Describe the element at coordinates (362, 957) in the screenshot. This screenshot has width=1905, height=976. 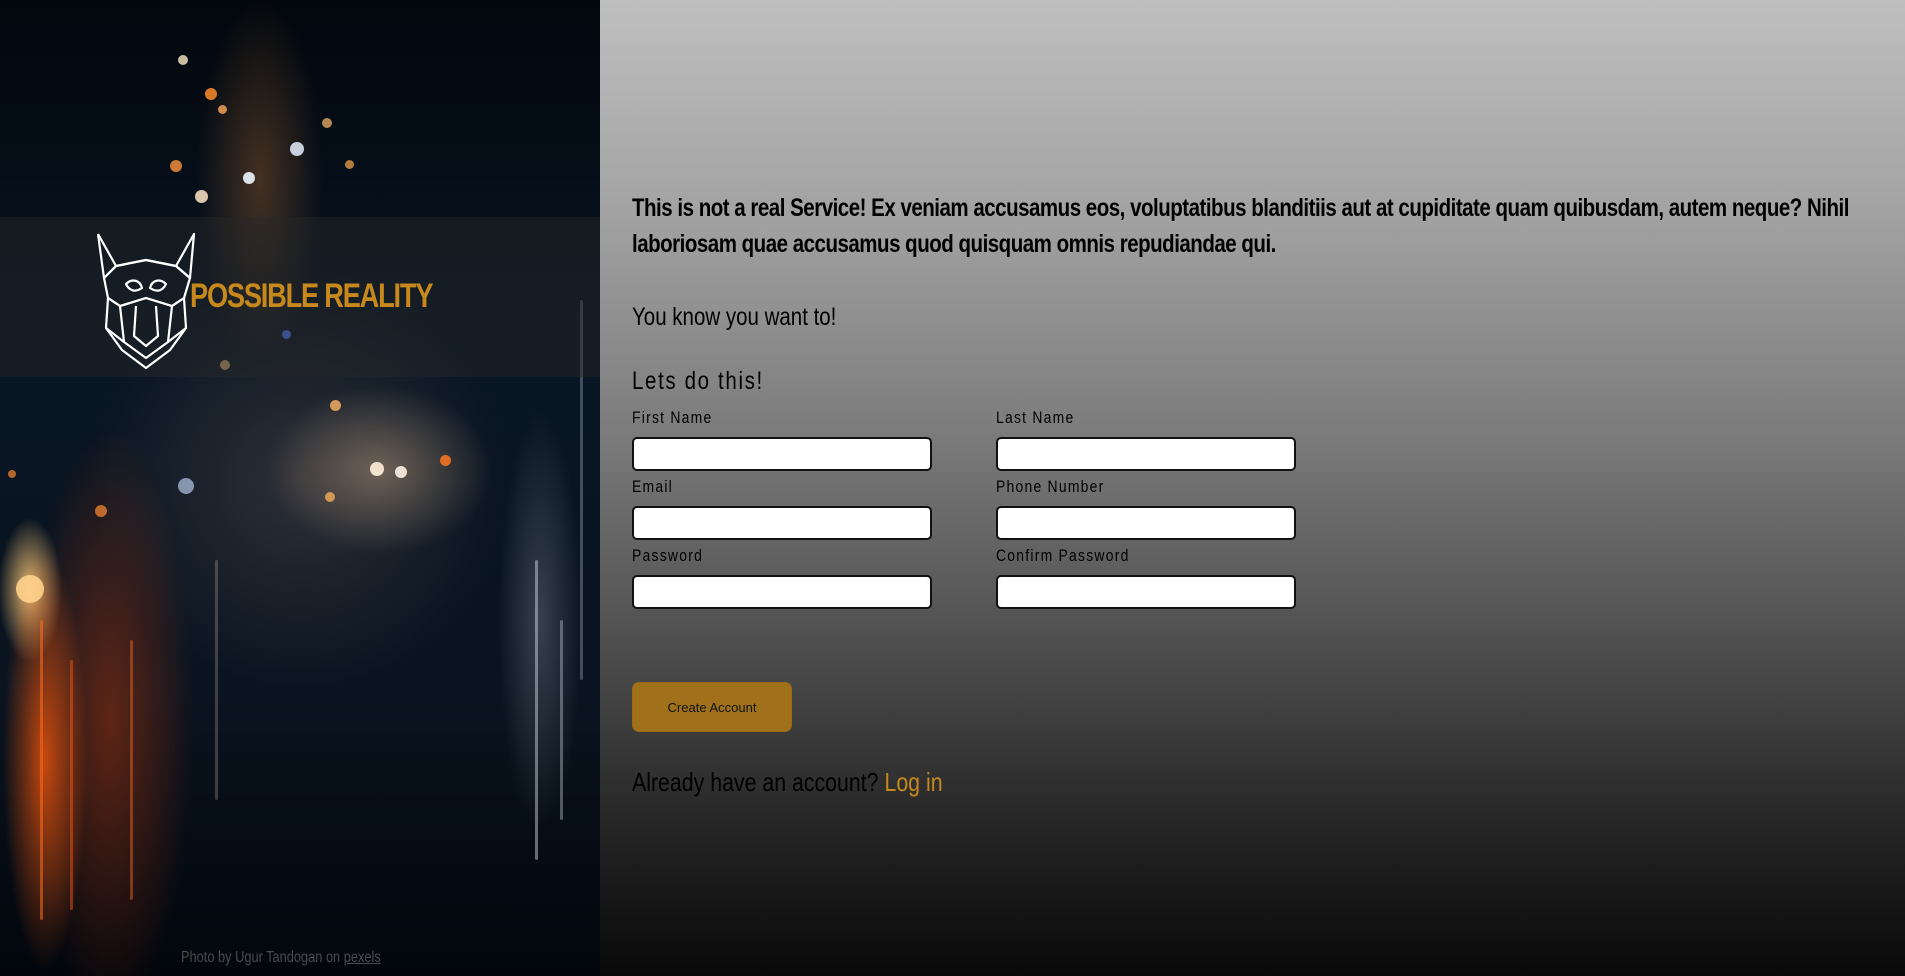
I see `photo-credit-link: pexels` at that location.